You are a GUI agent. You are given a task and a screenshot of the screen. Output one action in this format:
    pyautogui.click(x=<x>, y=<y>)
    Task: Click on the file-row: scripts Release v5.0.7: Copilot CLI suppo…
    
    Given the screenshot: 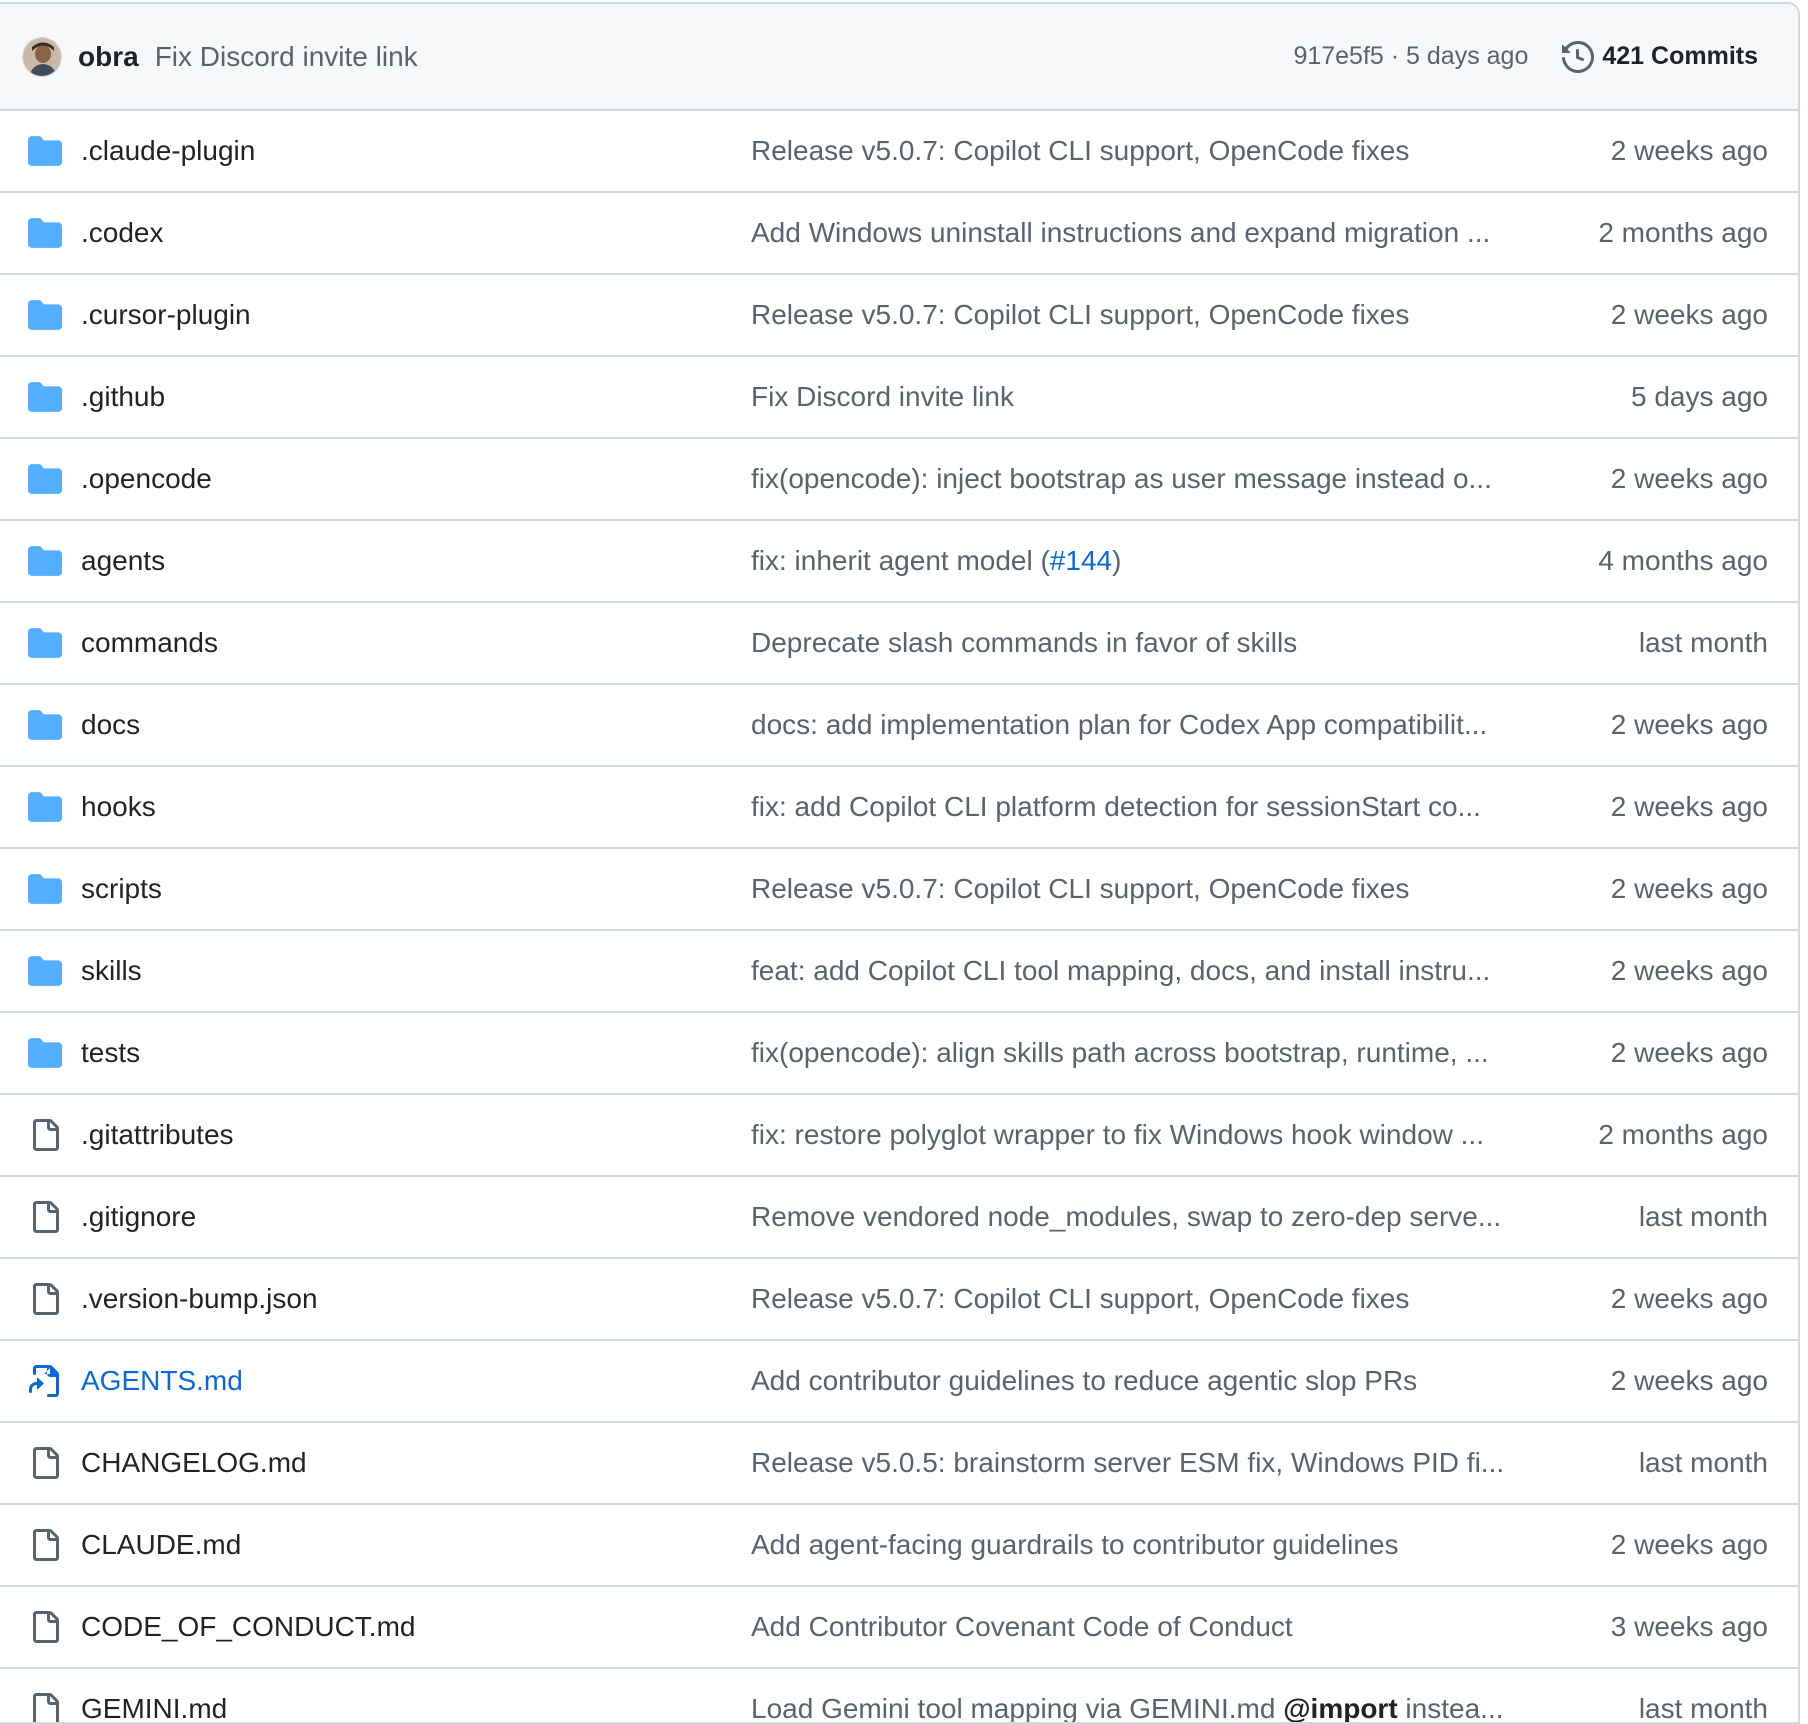 What is the action you would take?
    pyautogui.click(x=899, y=890)
    